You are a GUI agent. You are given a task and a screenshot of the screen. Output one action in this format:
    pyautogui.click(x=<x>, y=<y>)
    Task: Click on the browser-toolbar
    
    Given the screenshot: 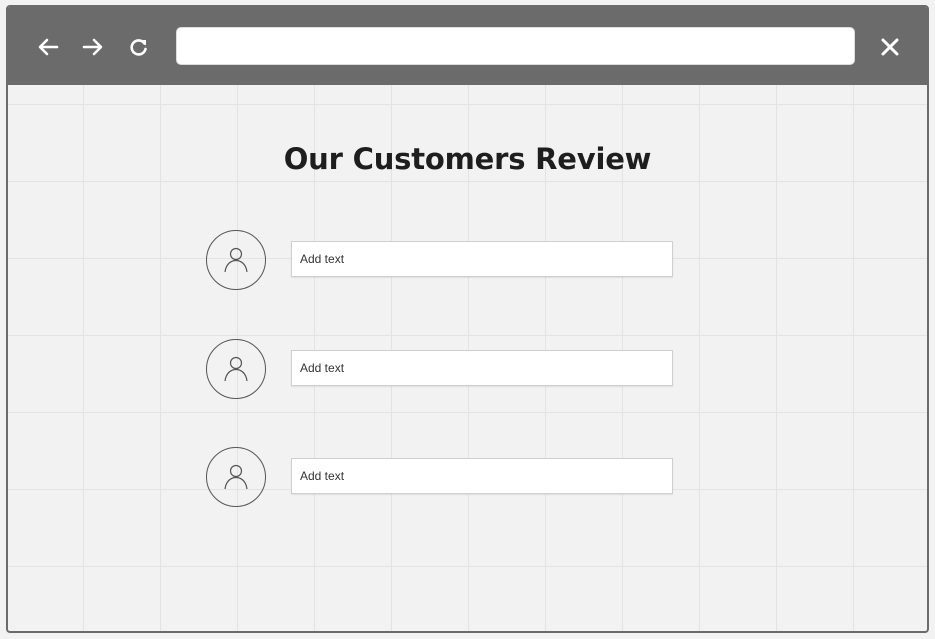 What is the action you would take?
    pyautogui.click(x=467, y=46)
    